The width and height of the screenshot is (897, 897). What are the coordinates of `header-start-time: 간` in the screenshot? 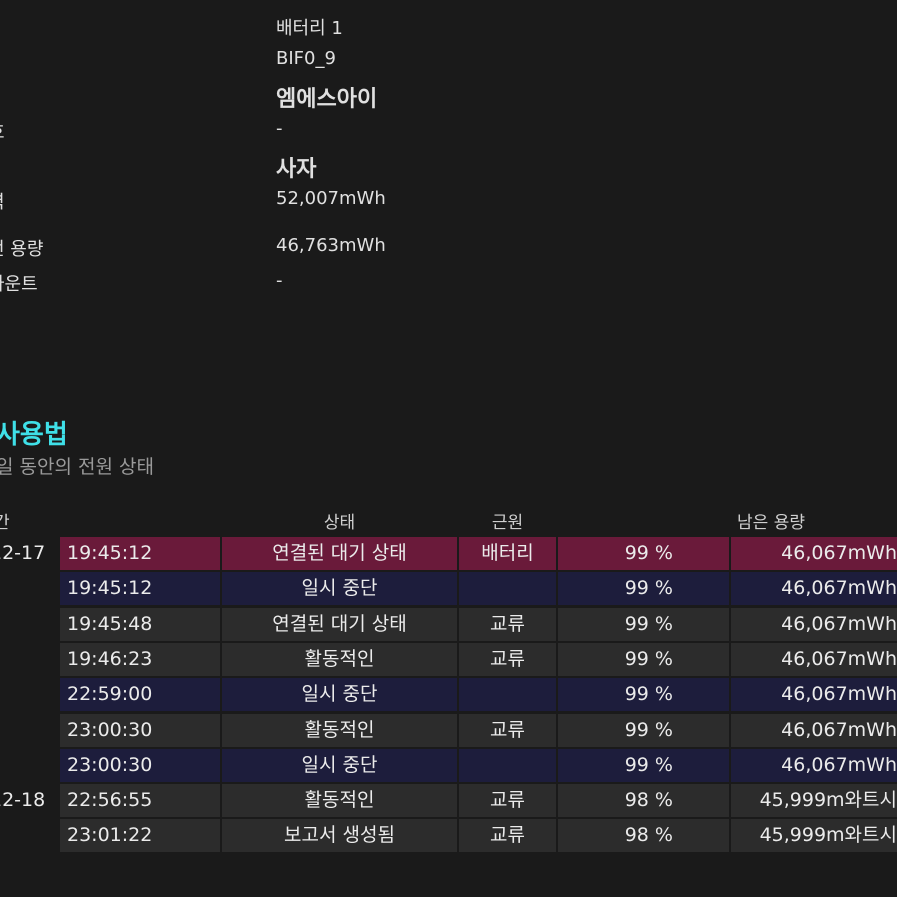 It's located at (5, 523).